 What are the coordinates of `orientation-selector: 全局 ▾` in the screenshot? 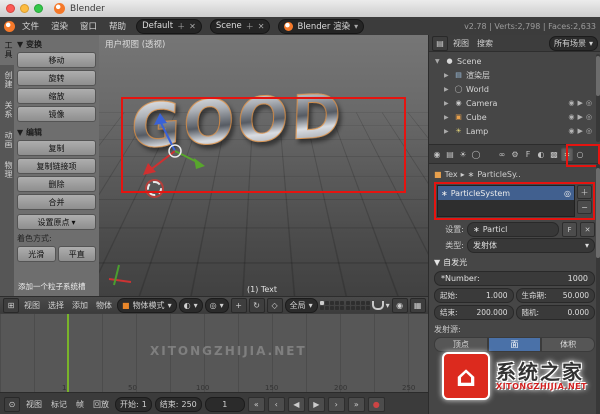 It's located at (301, 305).